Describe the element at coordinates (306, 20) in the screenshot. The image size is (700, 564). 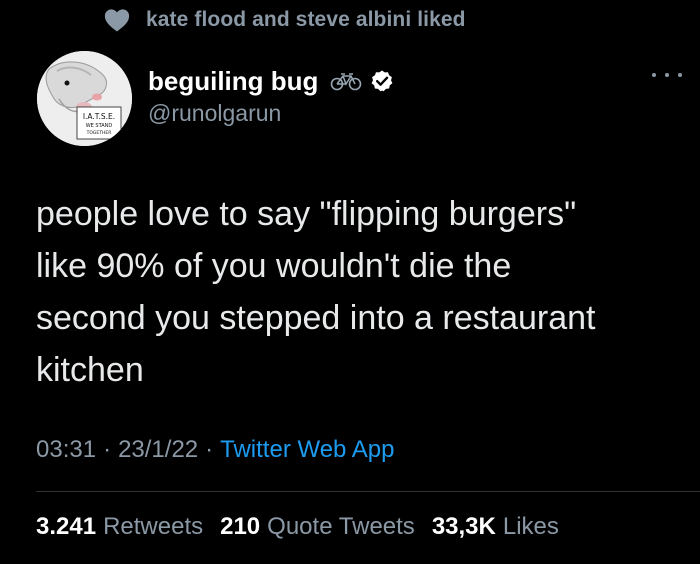
I see `liked-by-text: kate flood and steve albini liked` at that location.